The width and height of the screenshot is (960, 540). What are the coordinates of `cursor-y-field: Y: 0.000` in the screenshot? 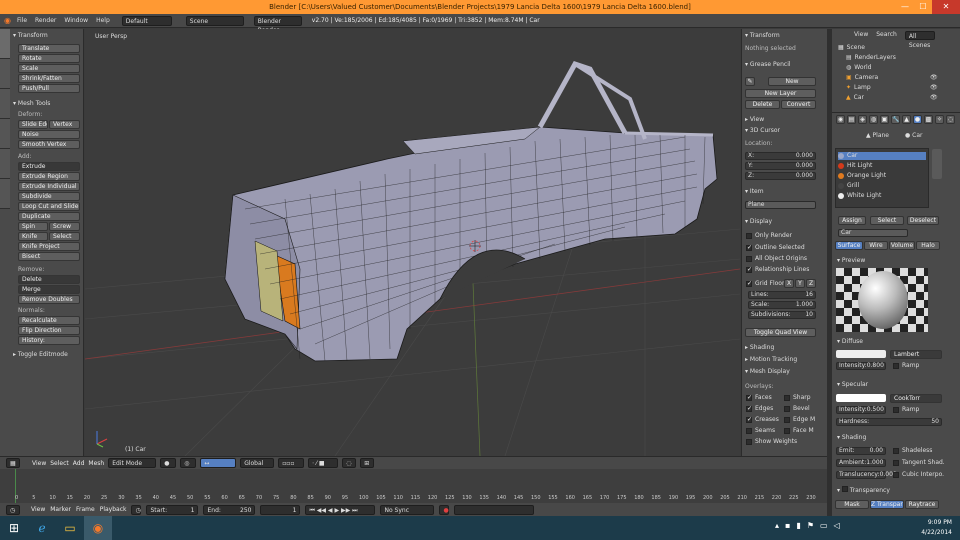 It's located at (780, 166).